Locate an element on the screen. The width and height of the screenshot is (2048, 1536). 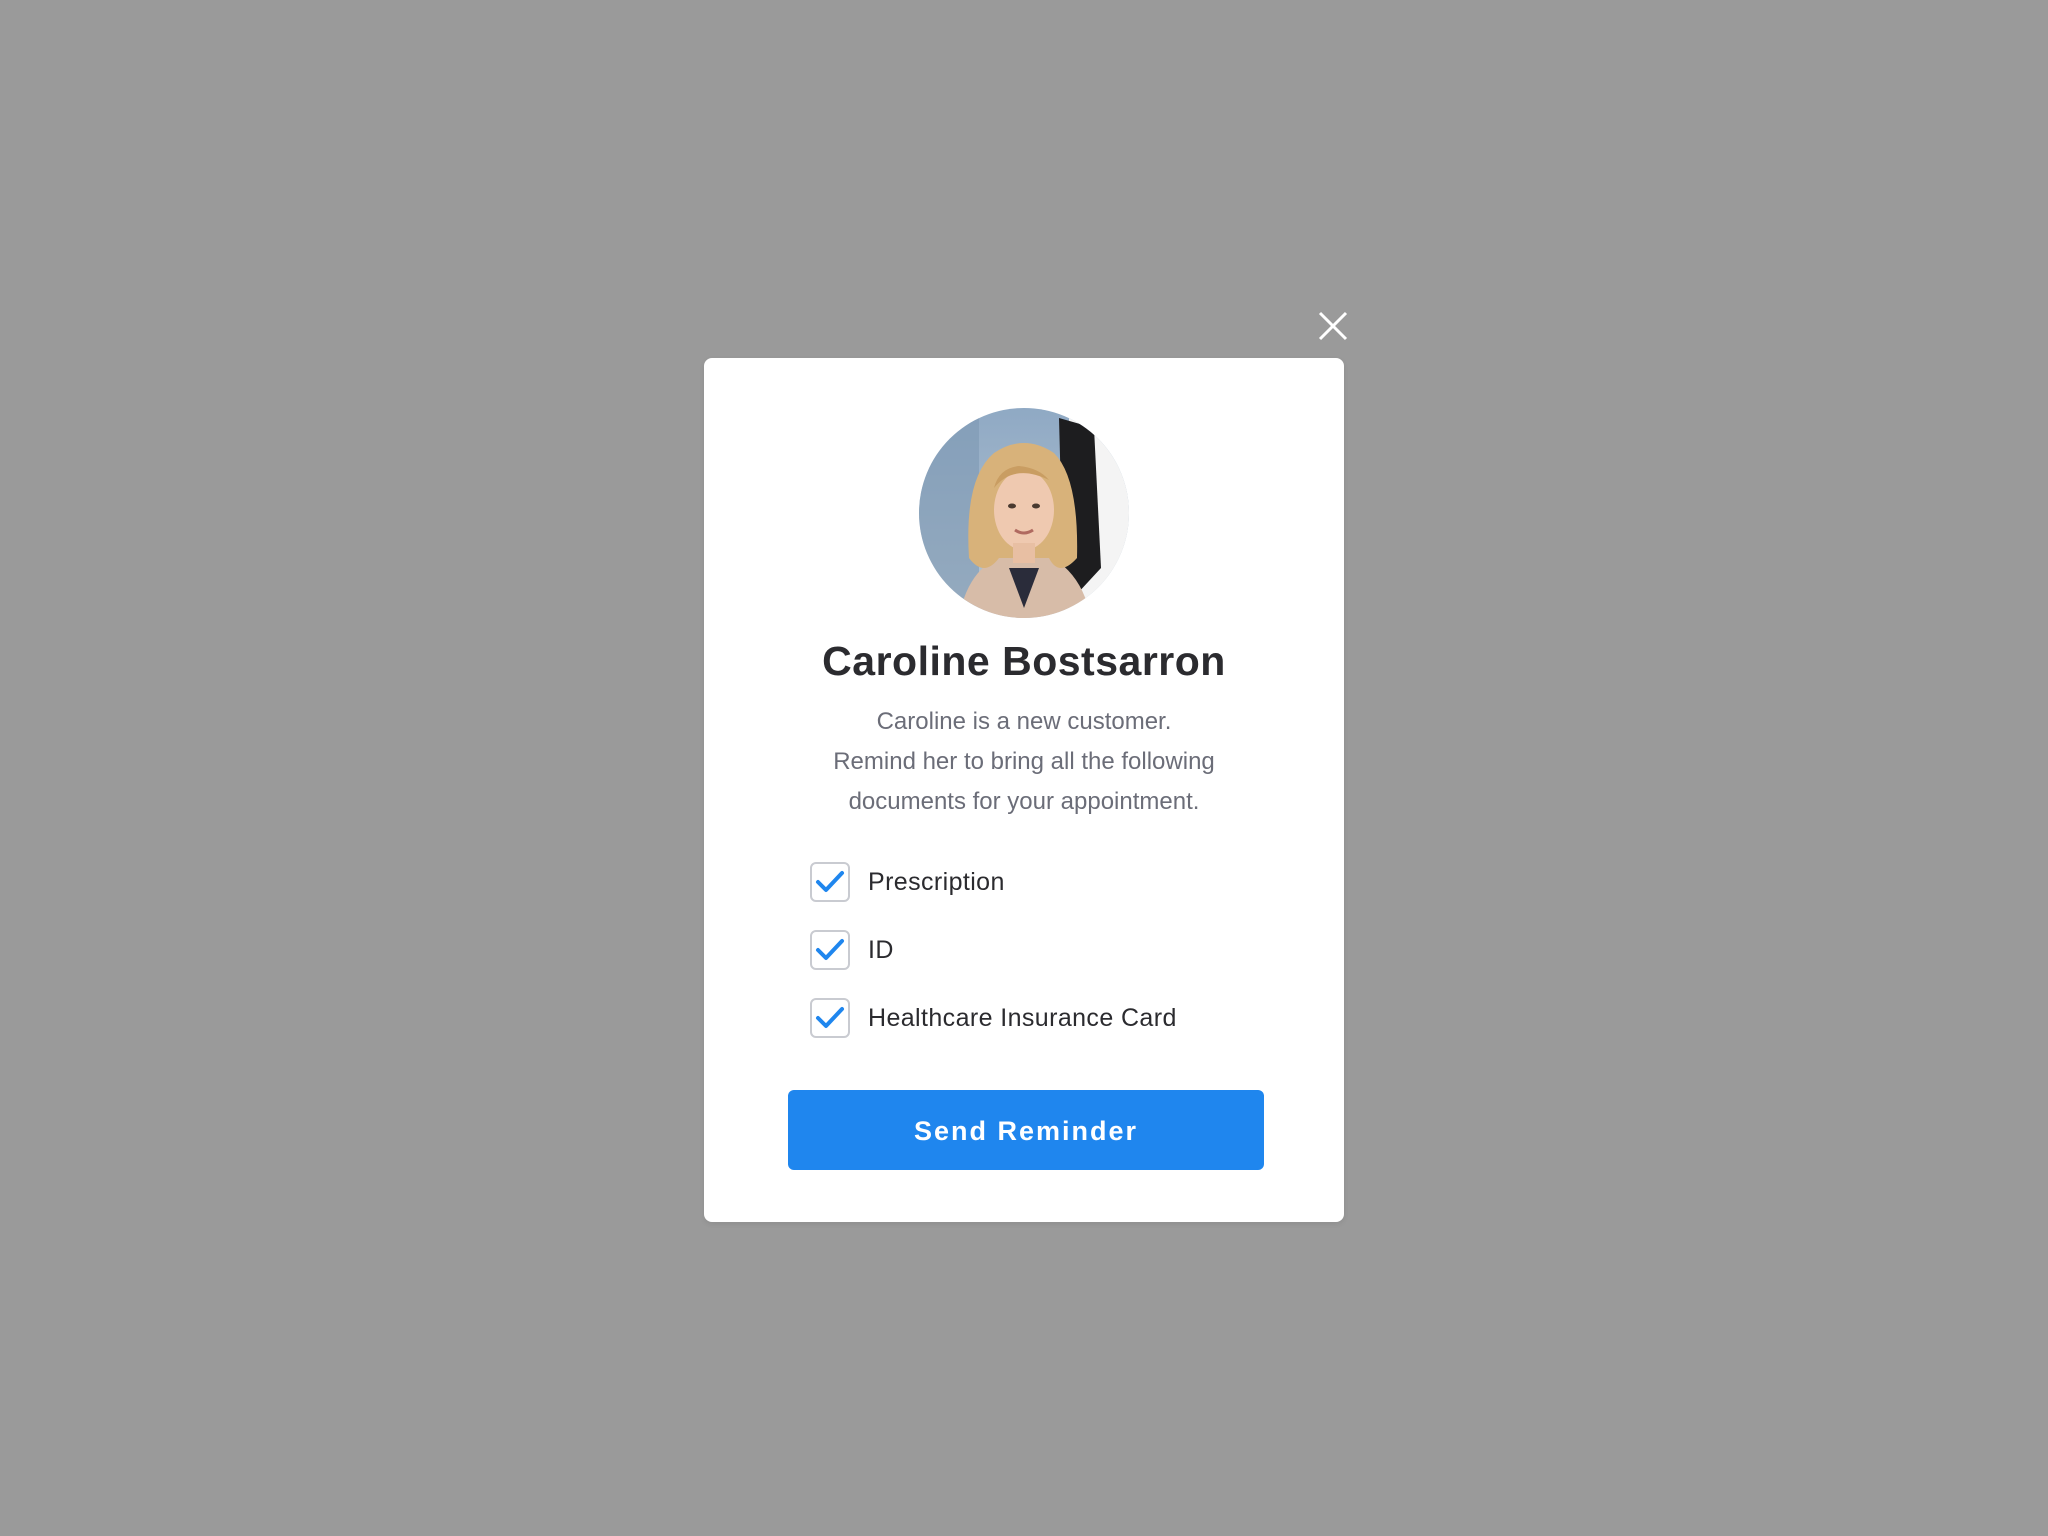
checklist-item-id: ID is located at coordinates (1040, 950).